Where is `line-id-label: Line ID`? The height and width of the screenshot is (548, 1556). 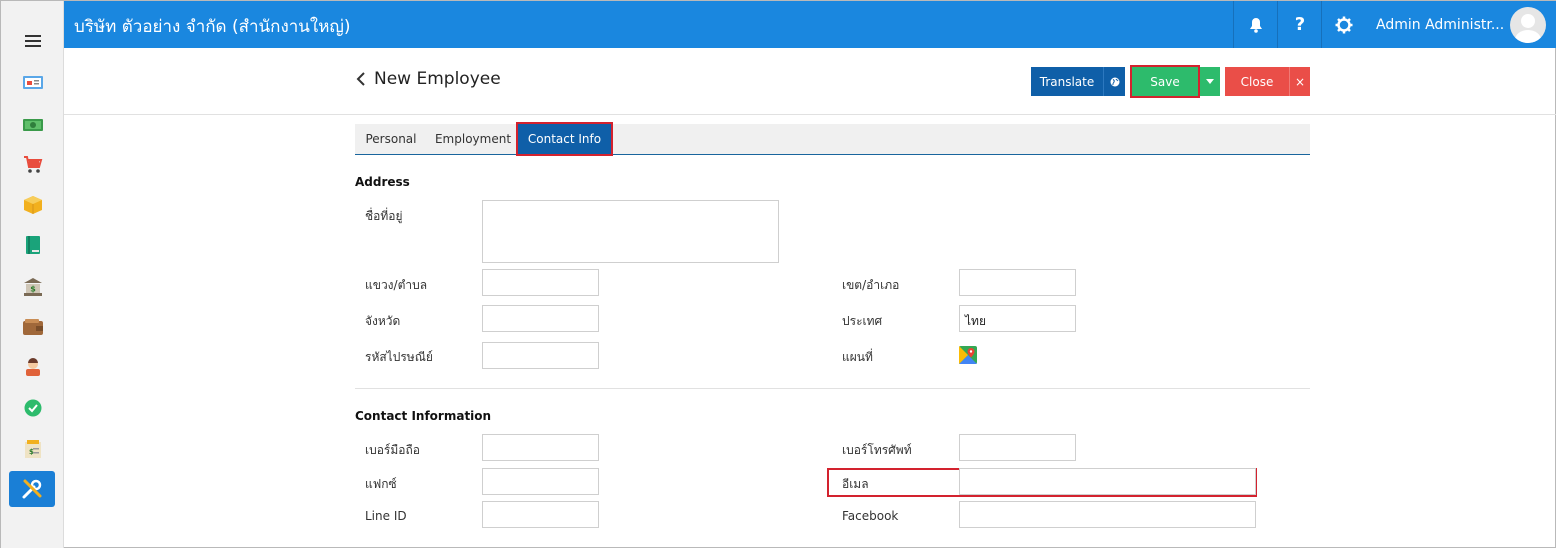
line-id-label: Line ID is located at coordinates (386, 516).